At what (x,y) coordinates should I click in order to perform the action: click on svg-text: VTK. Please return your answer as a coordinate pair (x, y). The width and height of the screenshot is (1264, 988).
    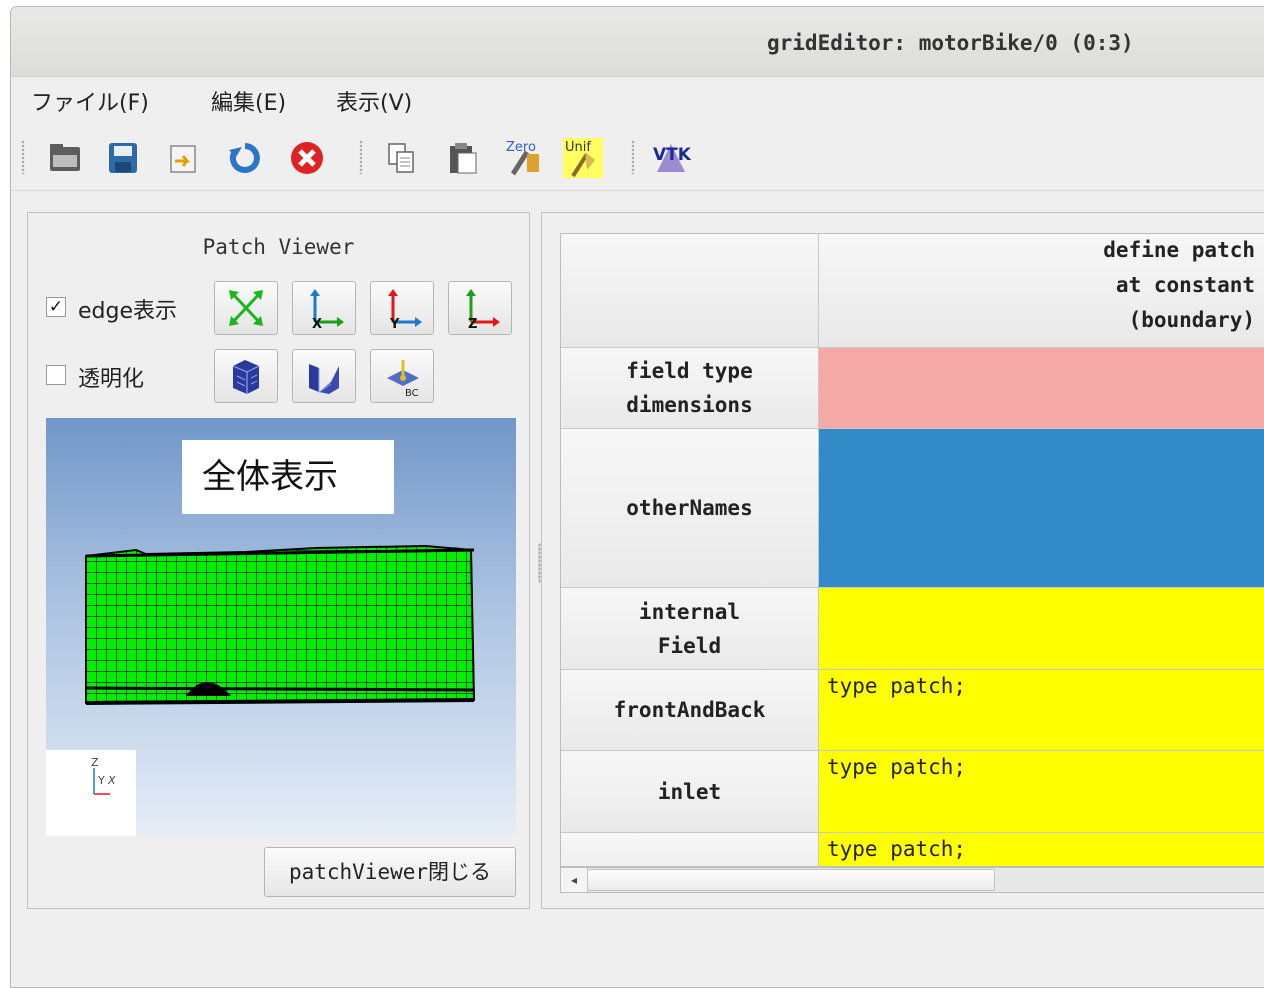
    Looking at the image, I should click on (672, 155).